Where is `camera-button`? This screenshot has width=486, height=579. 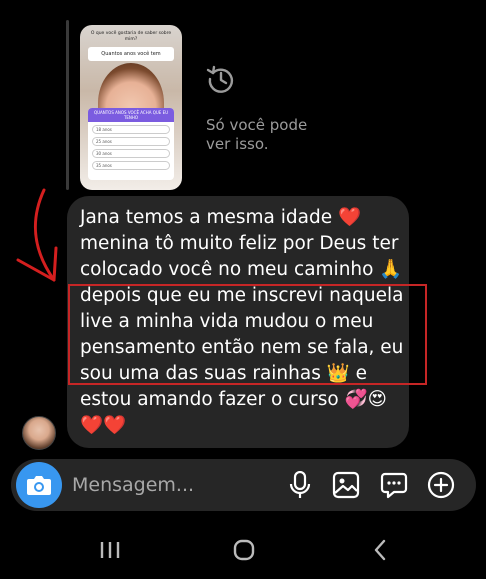 camera-button is located at coordinates (39, 485).